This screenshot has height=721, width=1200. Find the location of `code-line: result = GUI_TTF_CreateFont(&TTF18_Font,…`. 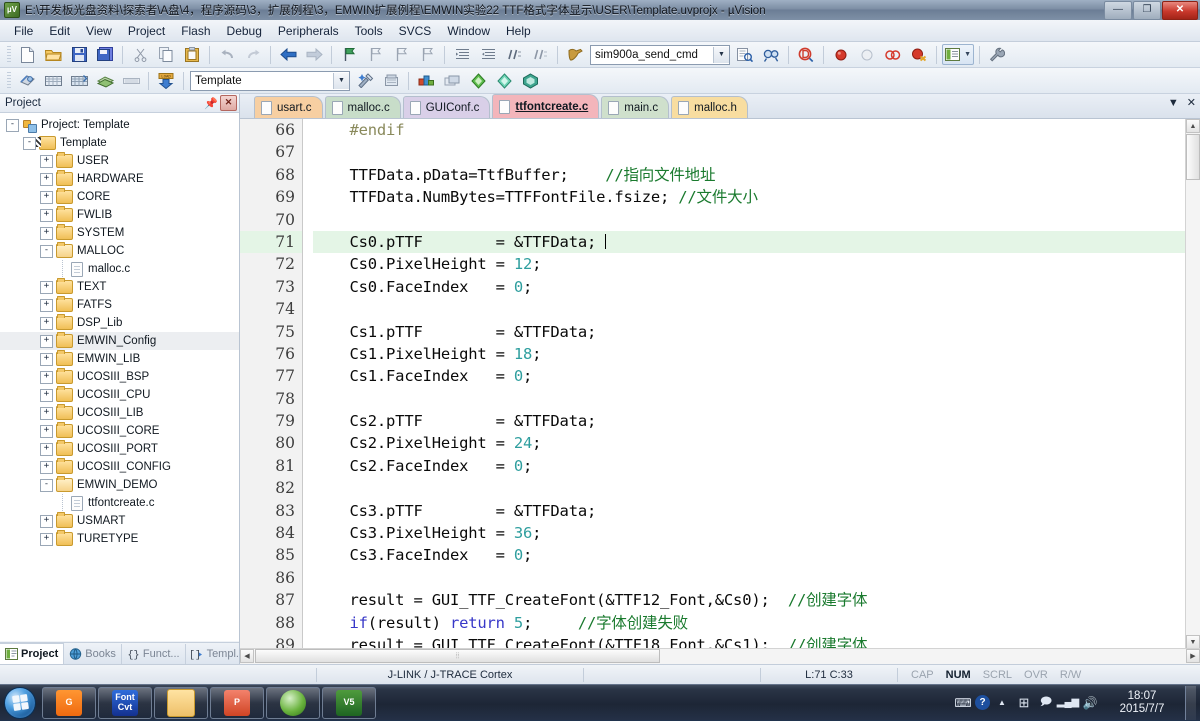

code-line: result = GUI_TTF_CreateFont(&TTF18_Font,… is located at coordinates (749, 641).